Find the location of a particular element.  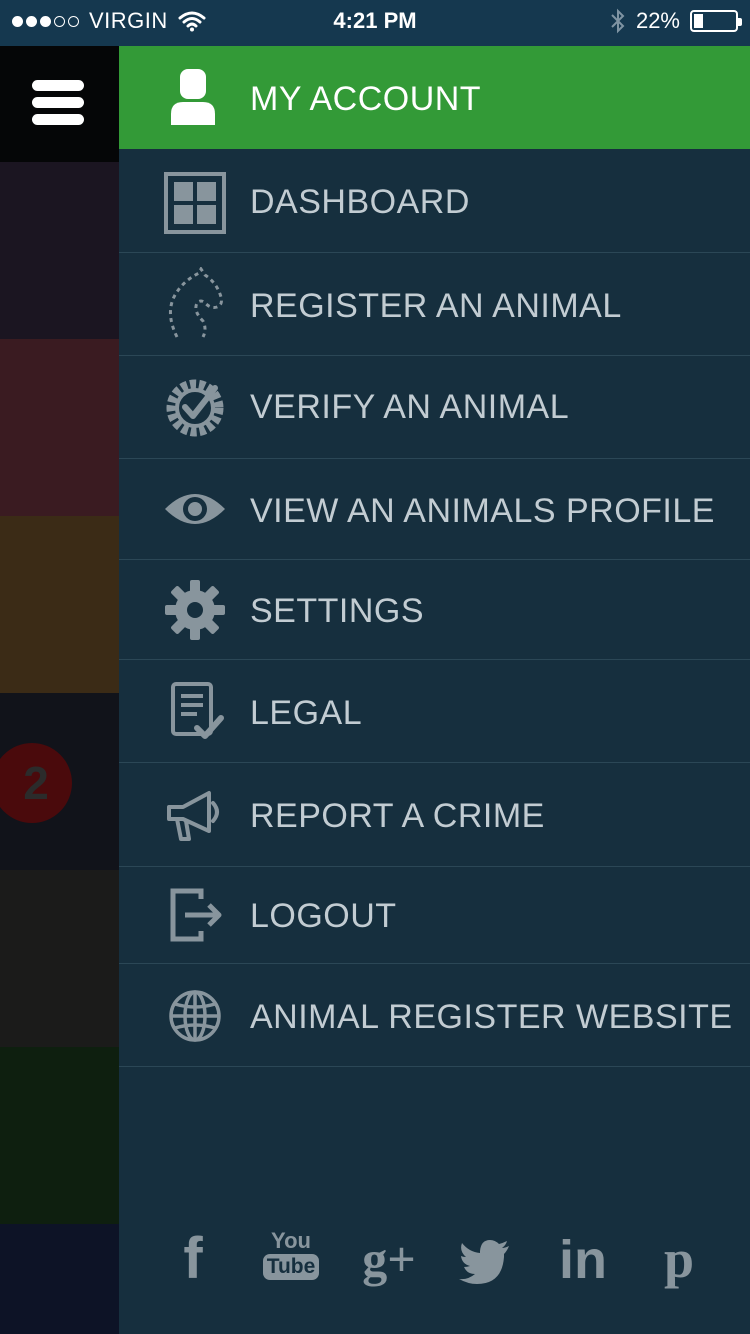

youtube-icon: You Tube is located at coordinates (291, 1261).